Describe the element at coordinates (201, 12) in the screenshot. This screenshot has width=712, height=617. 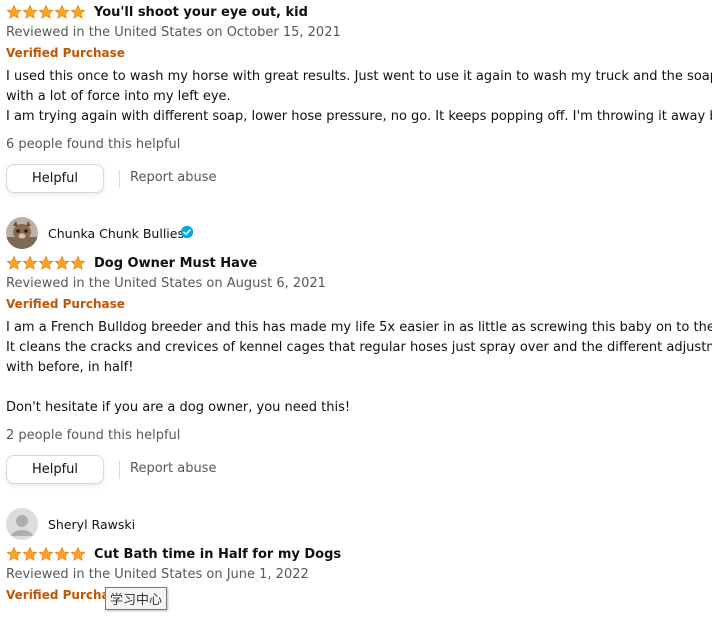
I see `review-title: You'll shoot your eye out, kid` at that location.